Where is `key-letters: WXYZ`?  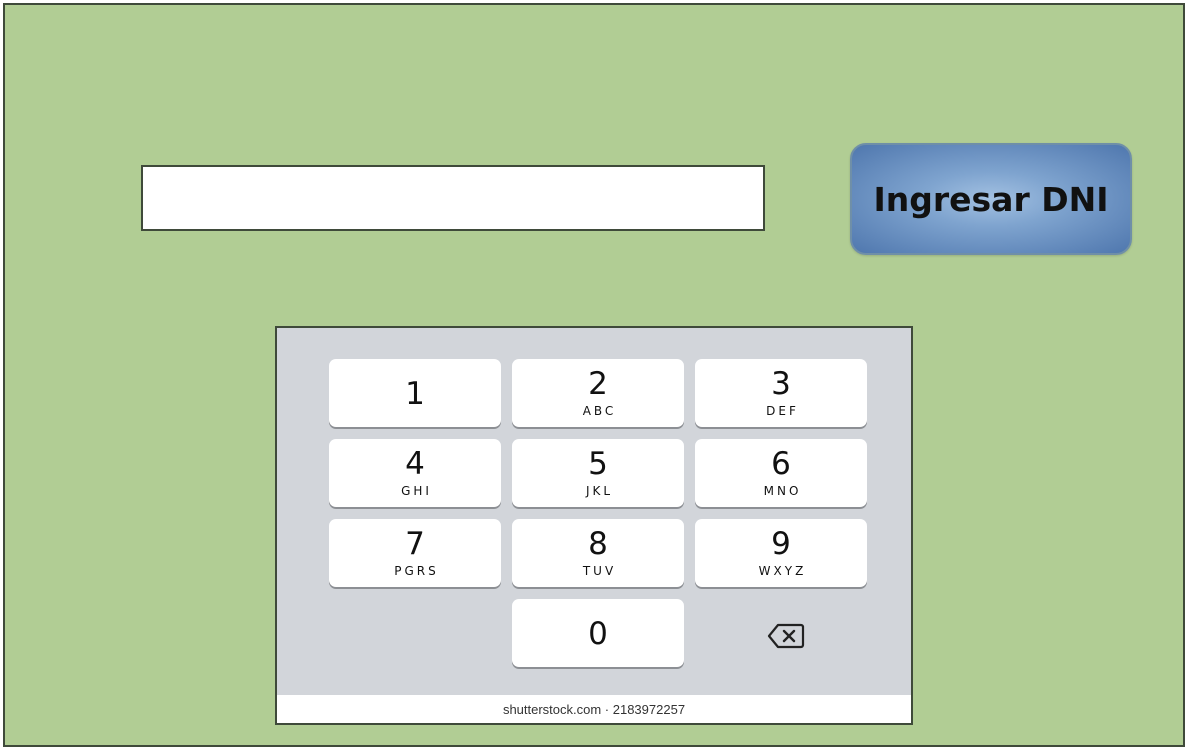
key-letters: WXYZ is located at coordinates (782, 570).